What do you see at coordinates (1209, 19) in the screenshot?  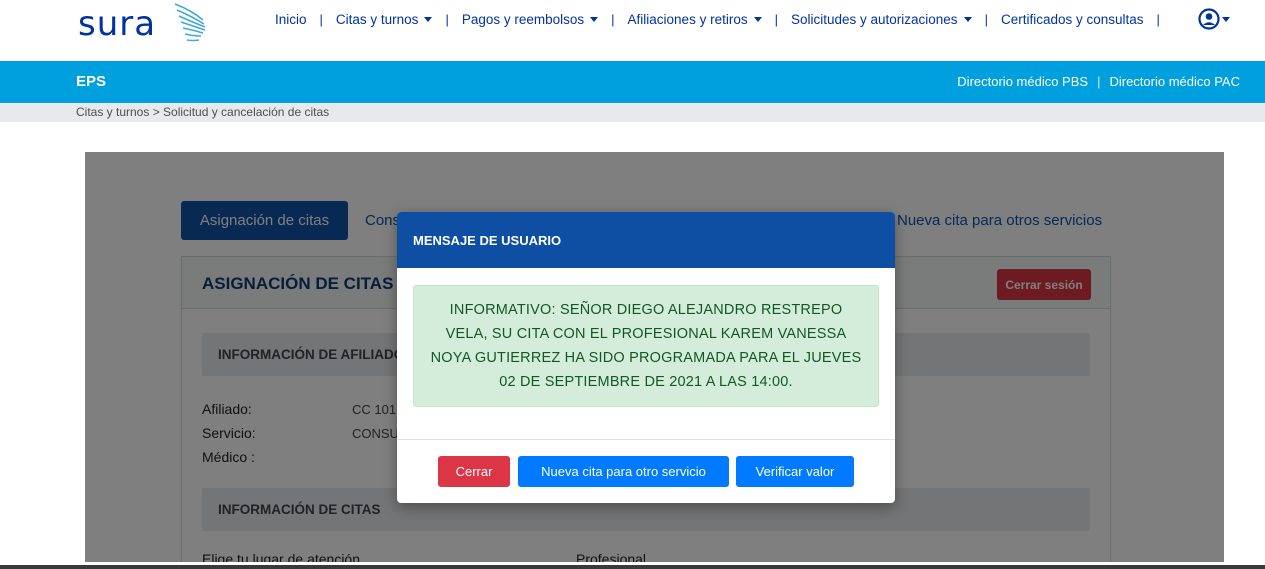 I see `user-circle-icon` at bounding box center [1209, 19].